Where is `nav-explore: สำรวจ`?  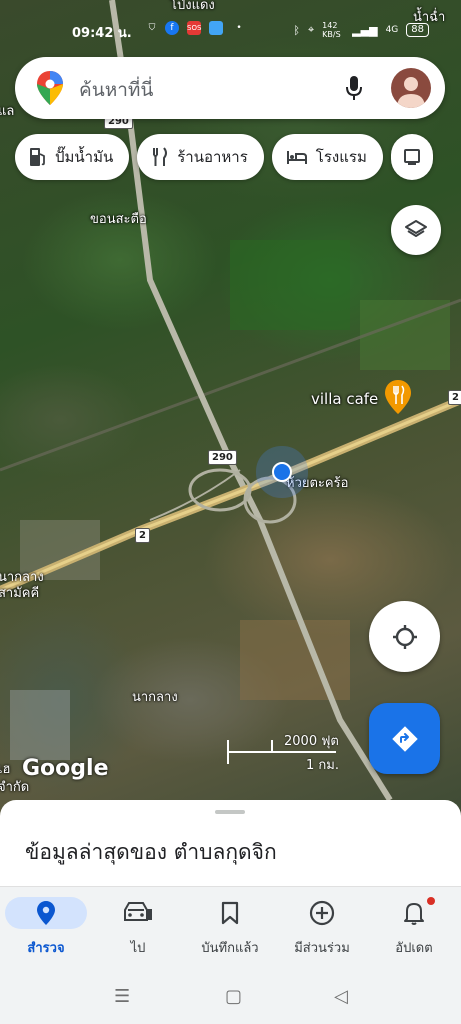
nav-explore: สำรวจ is located at coordinates (46, 927).